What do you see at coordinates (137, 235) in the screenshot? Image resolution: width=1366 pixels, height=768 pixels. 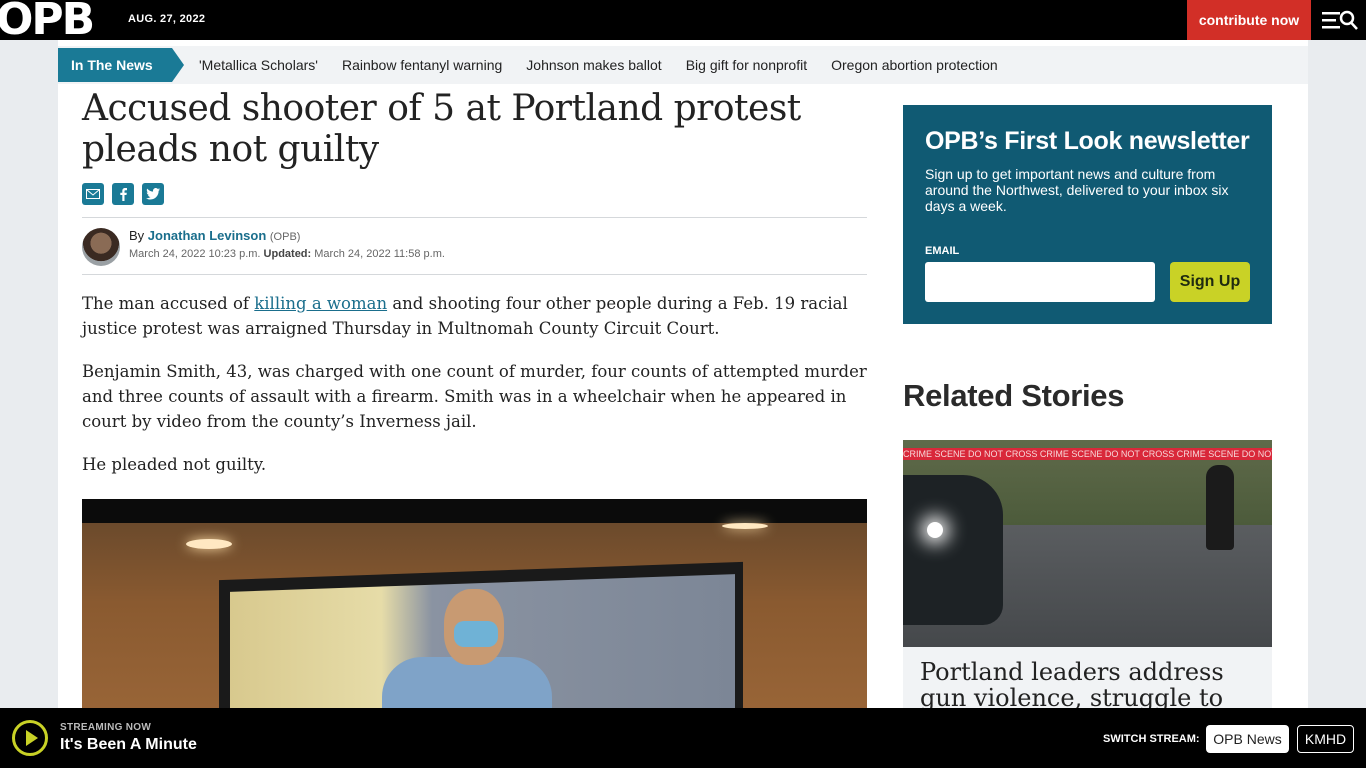 I see `byline-prefix: By` at bounding box center [137, 235].